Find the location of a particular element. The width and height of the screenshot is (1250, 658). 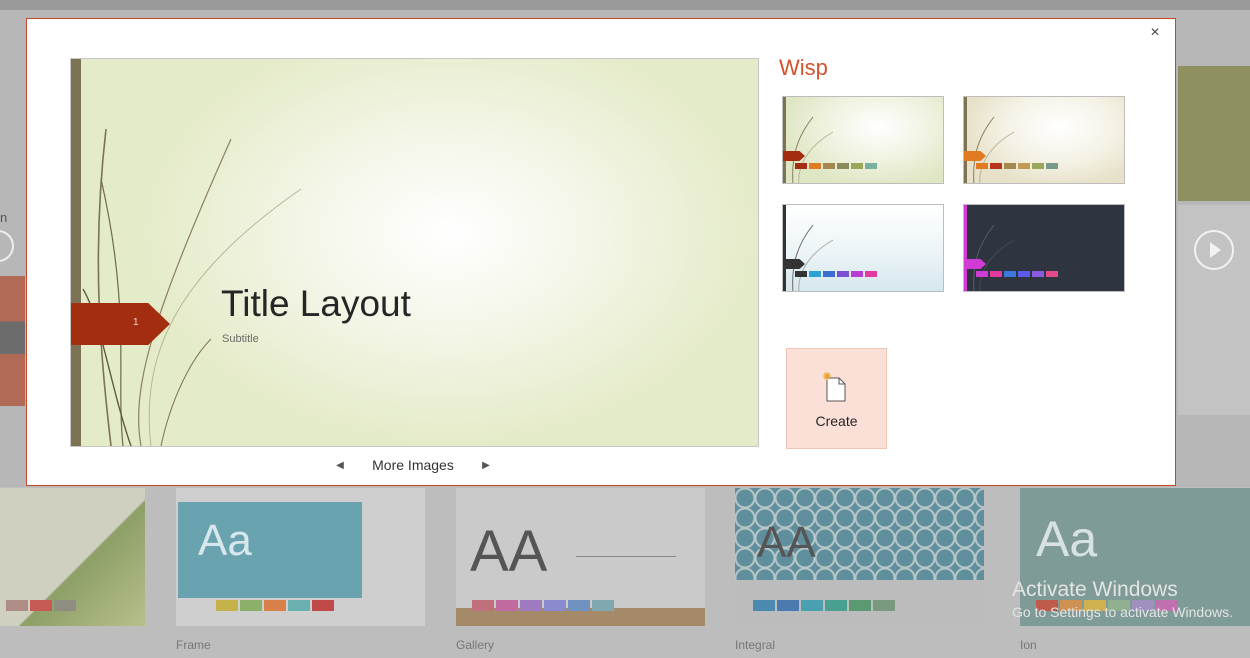

slide-side-bar is located at coordinates (76, 252).